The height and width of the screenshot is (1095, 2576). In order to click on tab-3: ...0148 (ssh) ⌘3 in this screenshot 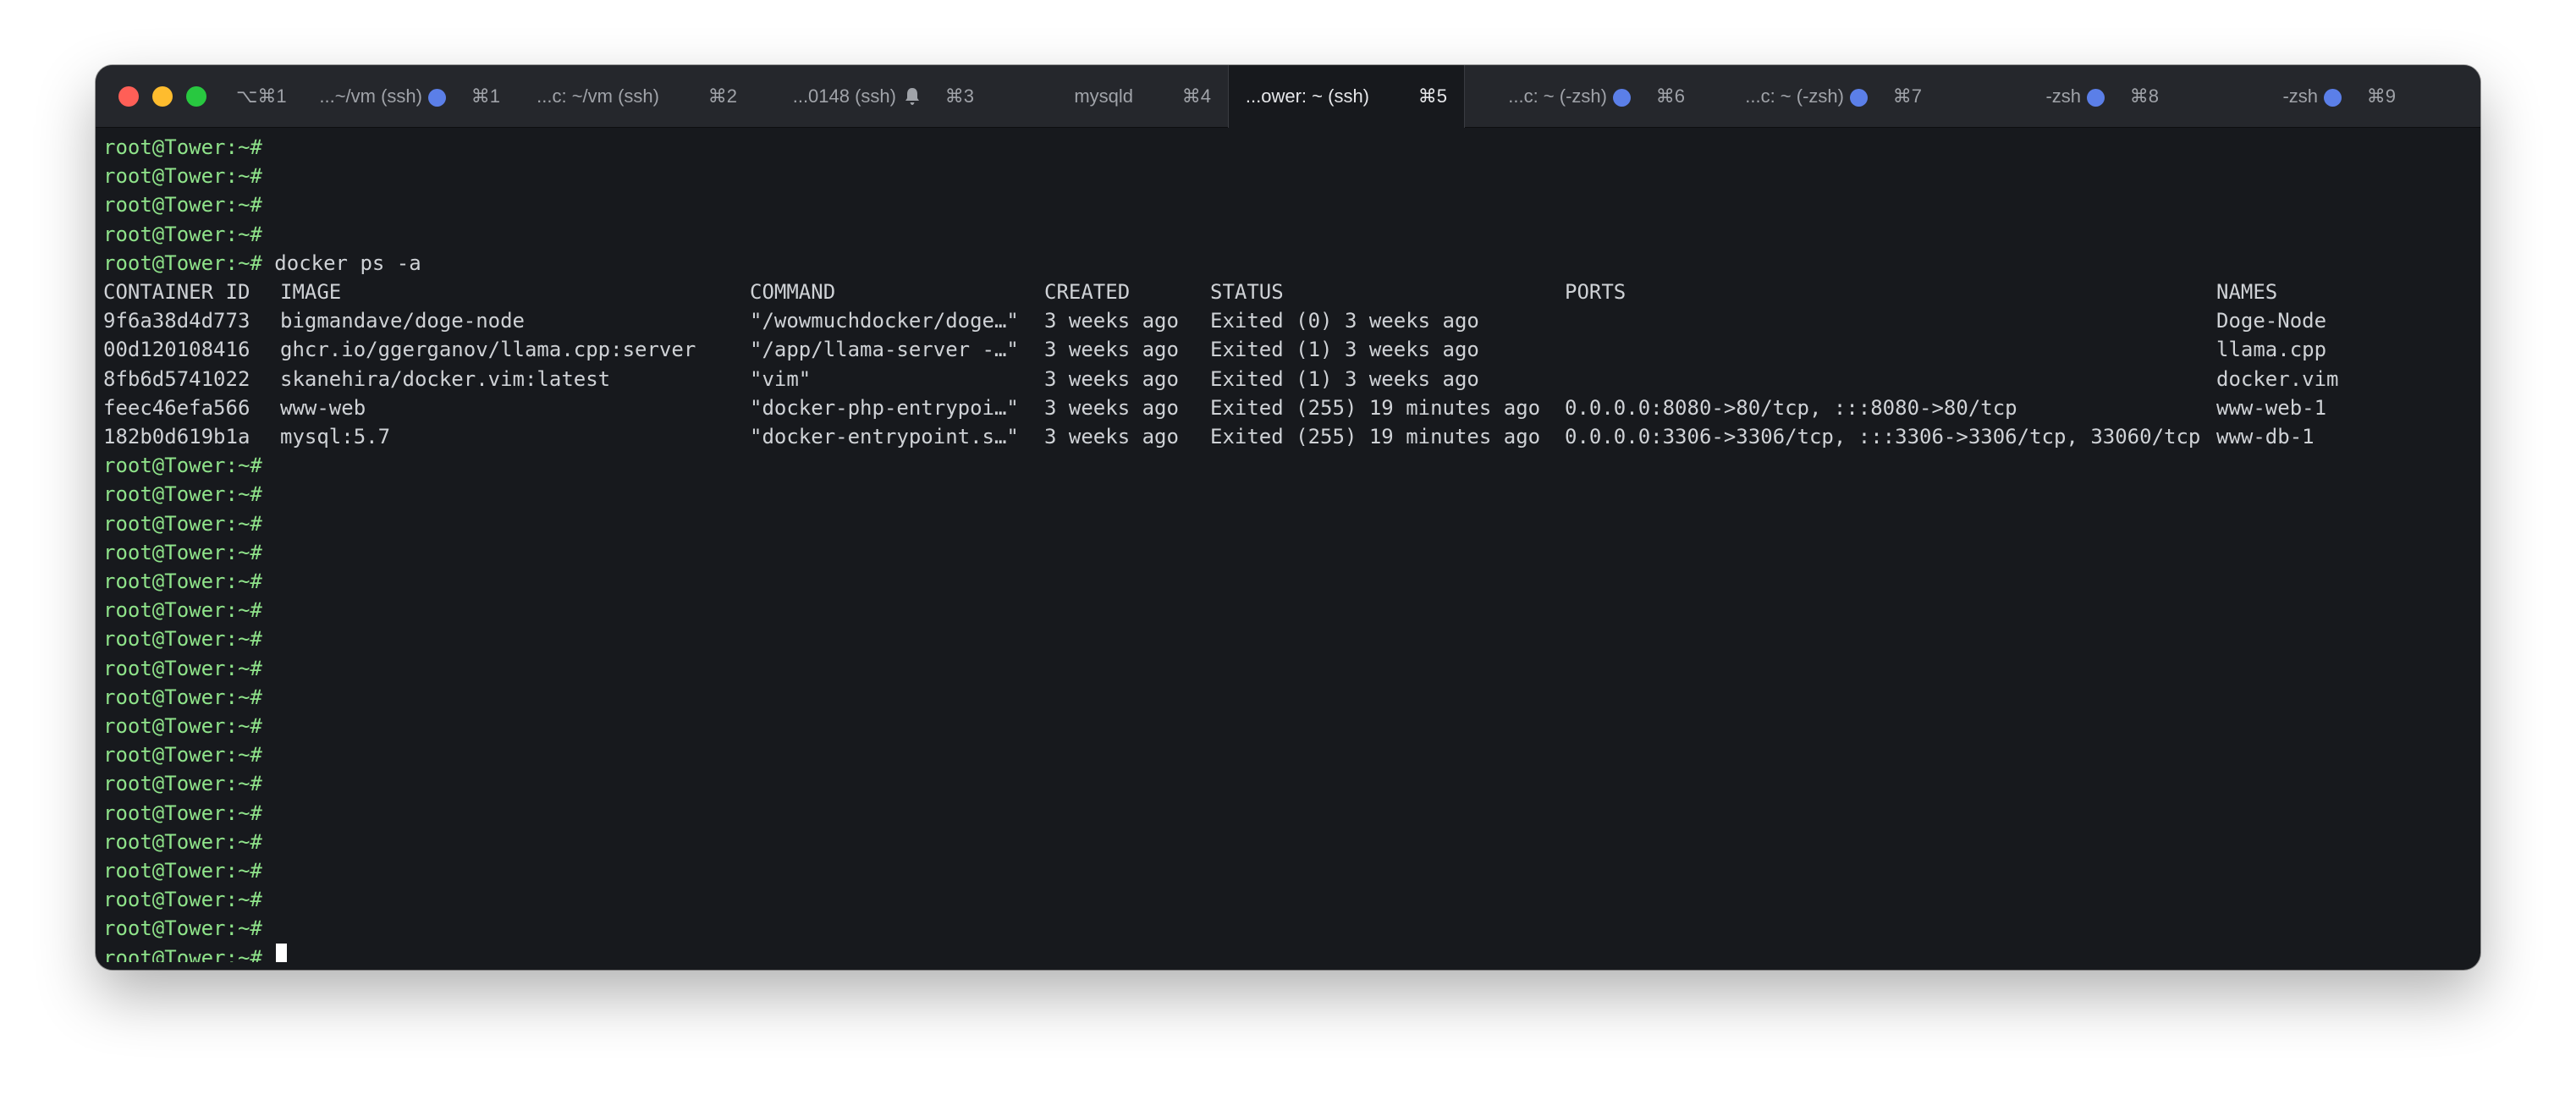, I will do `click(872, 96)`.